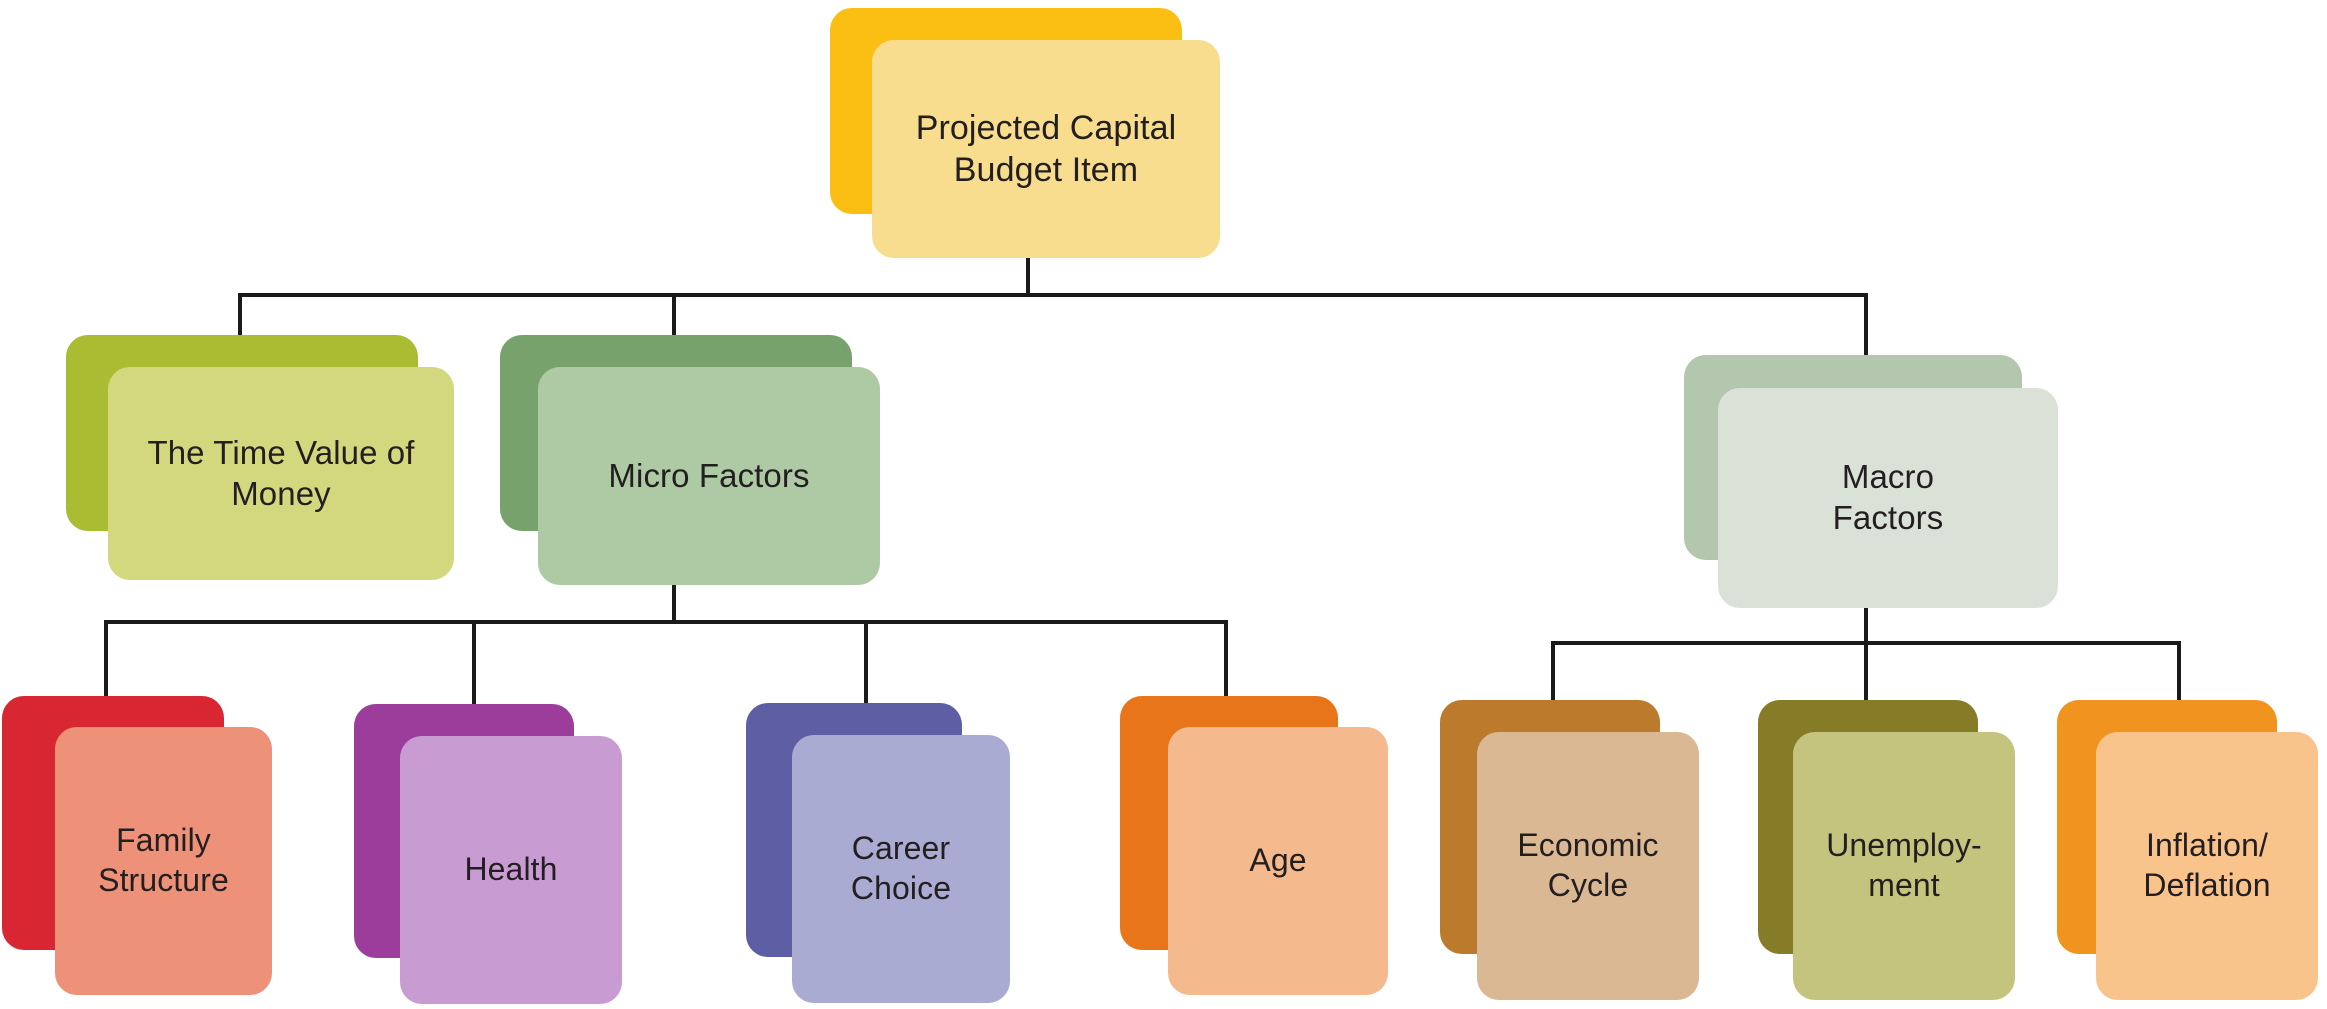 This screenshot has height=1009, width=2327. I want to click on card-face: Health, so click(511, 870).